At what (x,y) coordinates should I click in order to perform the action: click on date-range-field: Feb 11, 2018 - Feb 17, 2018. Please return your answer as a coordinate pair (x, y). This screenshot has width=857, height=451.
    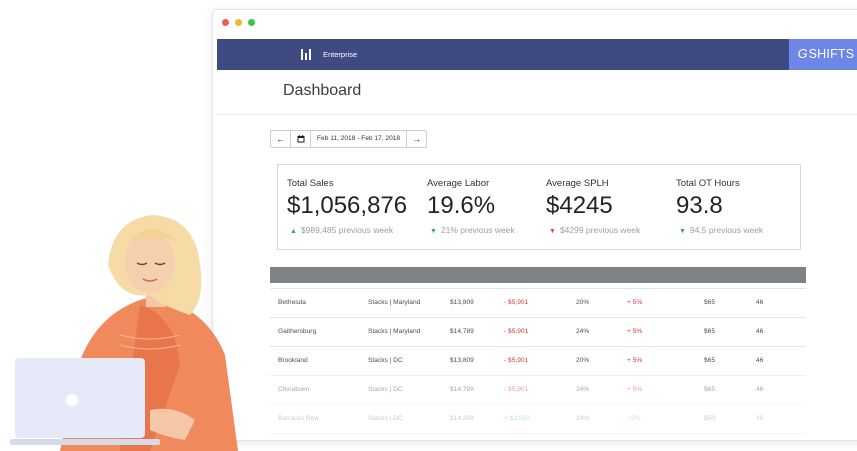
    Looking at the image, I should click on (359, 139).